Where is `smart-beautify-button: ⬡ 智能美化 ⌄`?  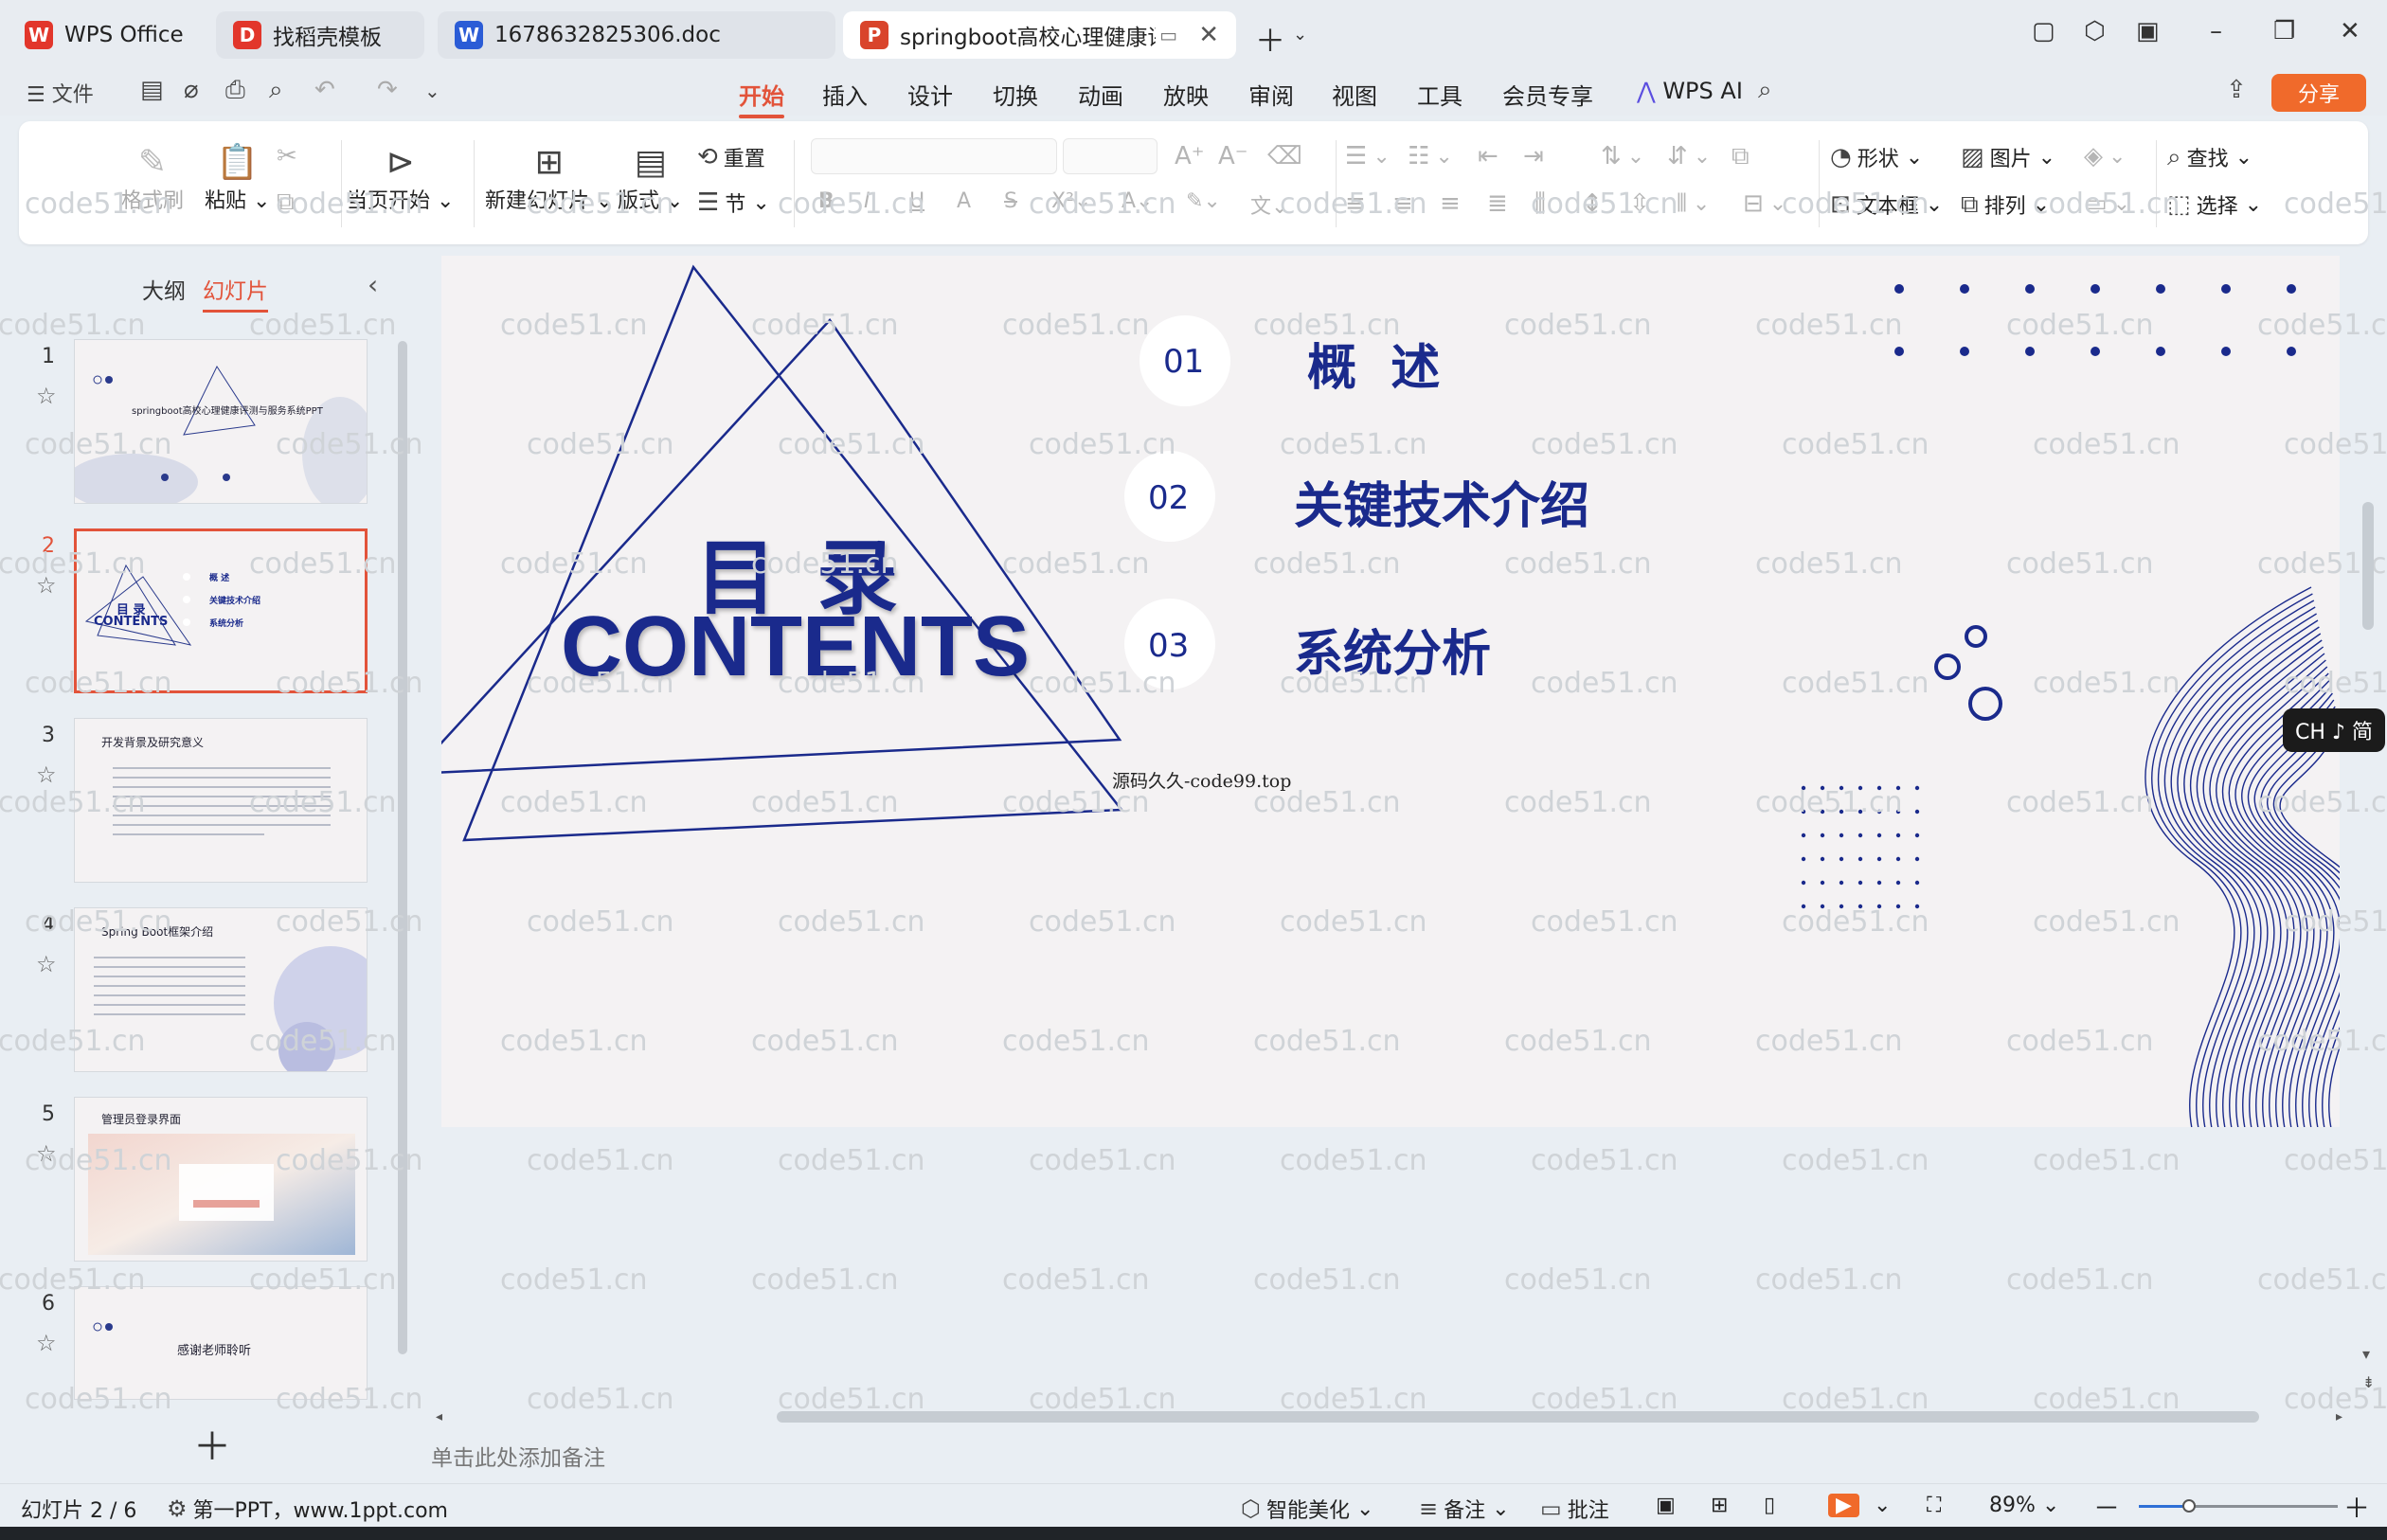
smart-beautify-button: ⬡ 智能美化 ⌄ is located at coordinates (1307, 1509).